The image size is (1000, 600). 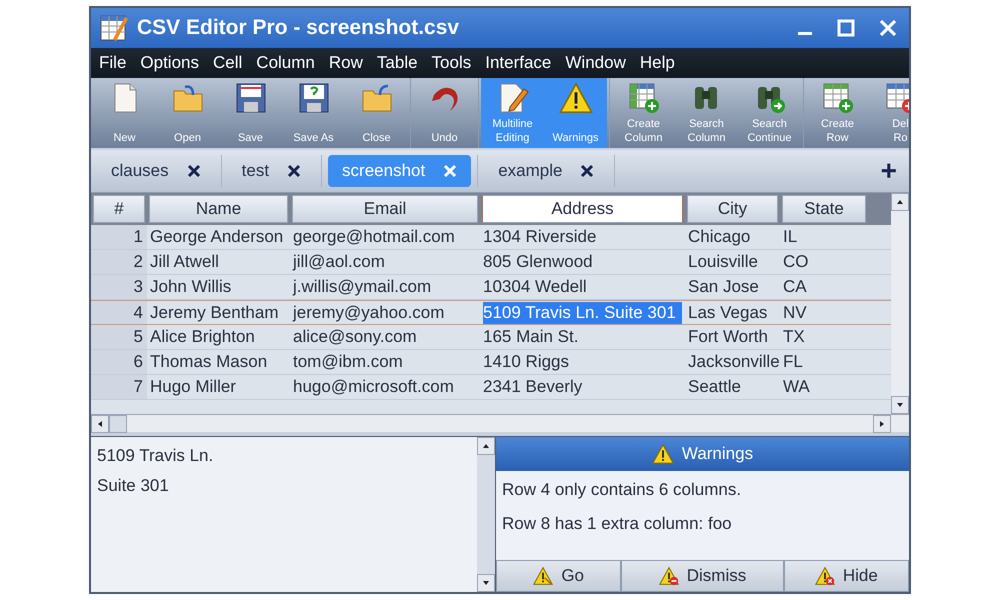 I want to click on toolbar-button: Close, so click(x=376, y=113).